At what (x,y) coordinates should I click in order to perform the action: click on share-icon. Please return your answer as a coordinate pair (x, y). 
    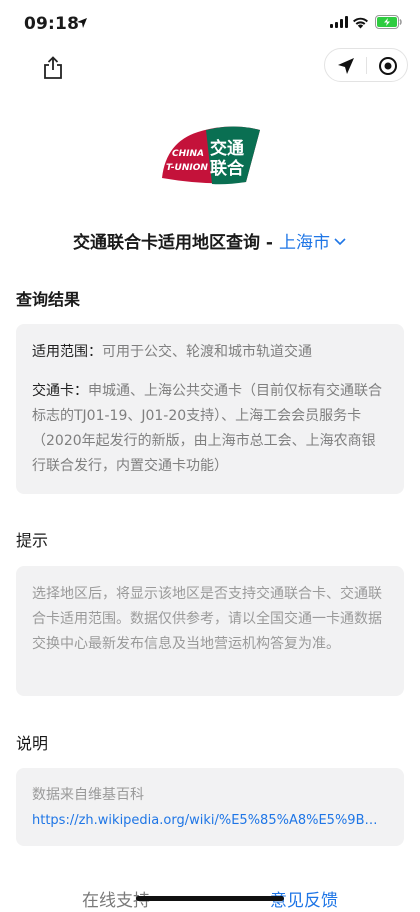
    Looking at the image, I should click on (53, 68).